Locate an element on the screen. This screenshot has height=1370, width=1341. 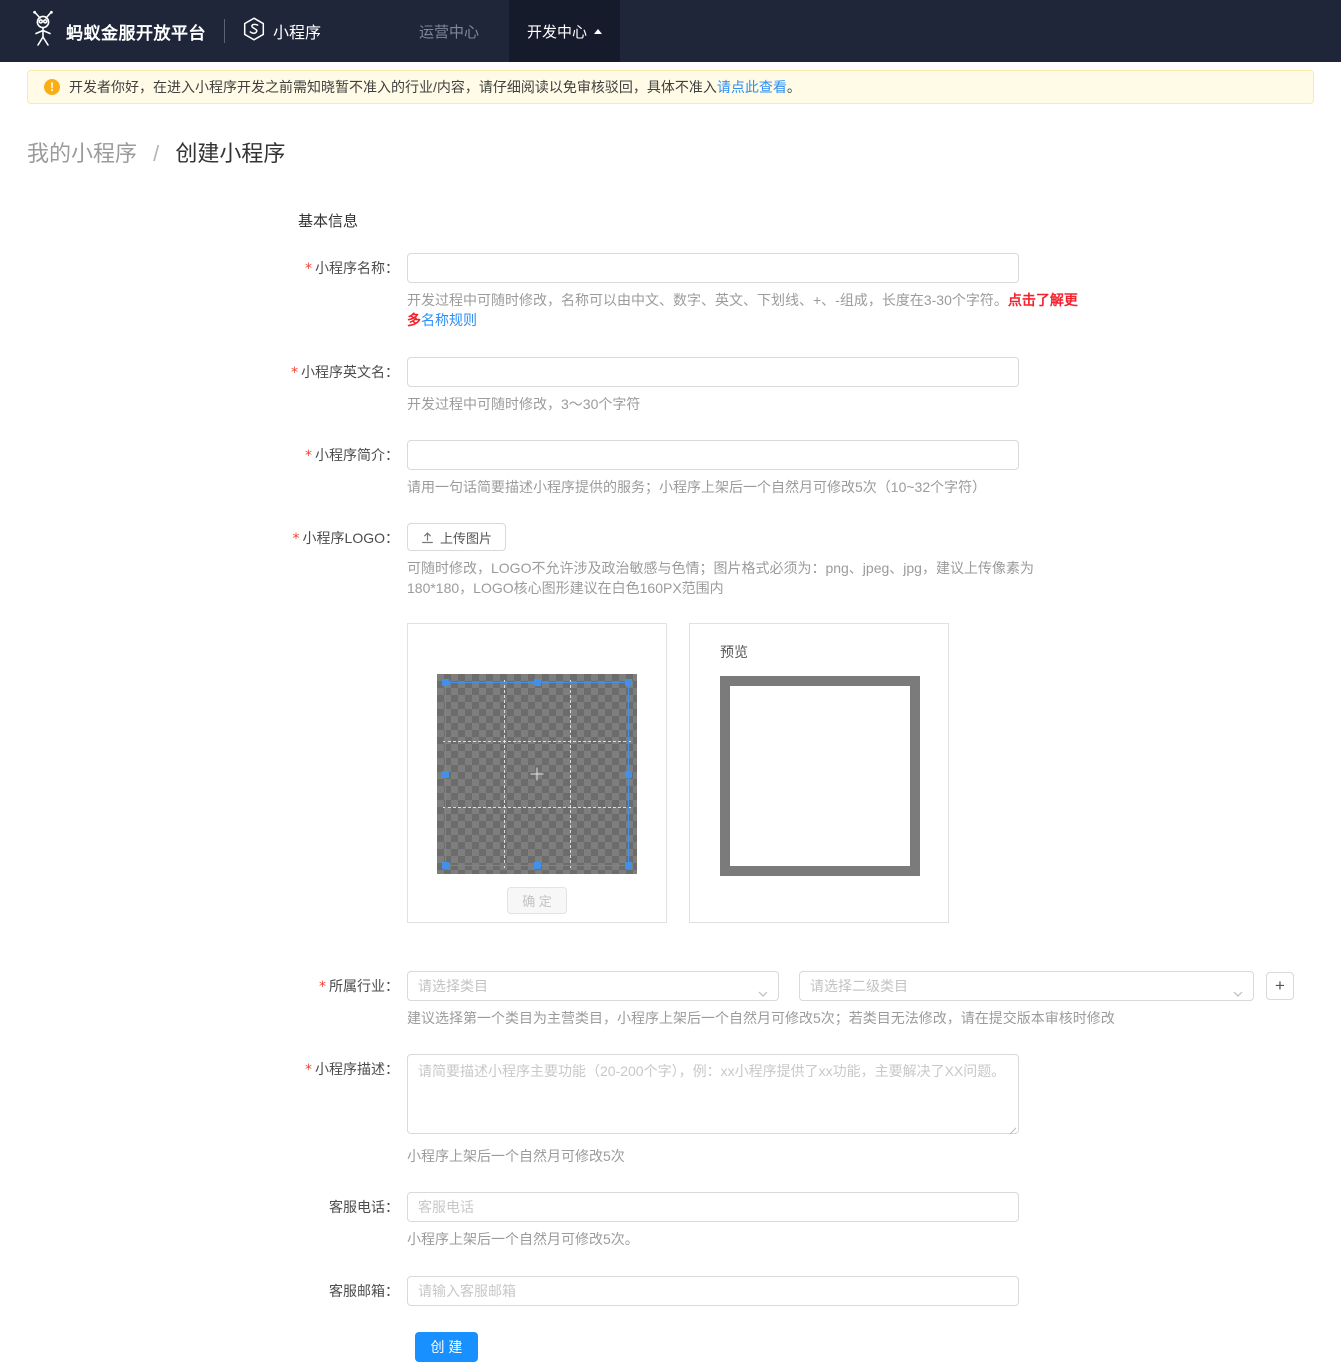
row-phone: 客服电话： 小程序上架后一个自然月可修改5次。 is located at coordinates (670, 1220).